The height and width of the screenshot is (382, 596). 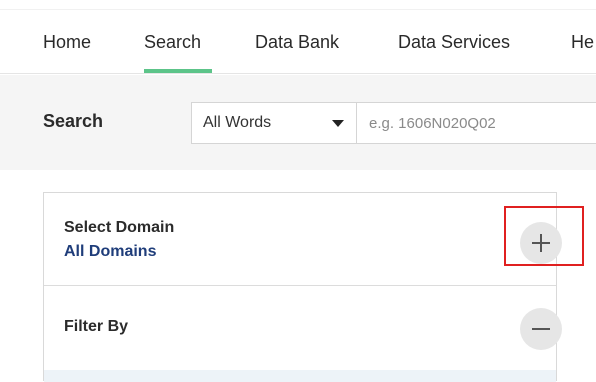 I want to click on nav-item-search: Search, so click(x=172, y=42).